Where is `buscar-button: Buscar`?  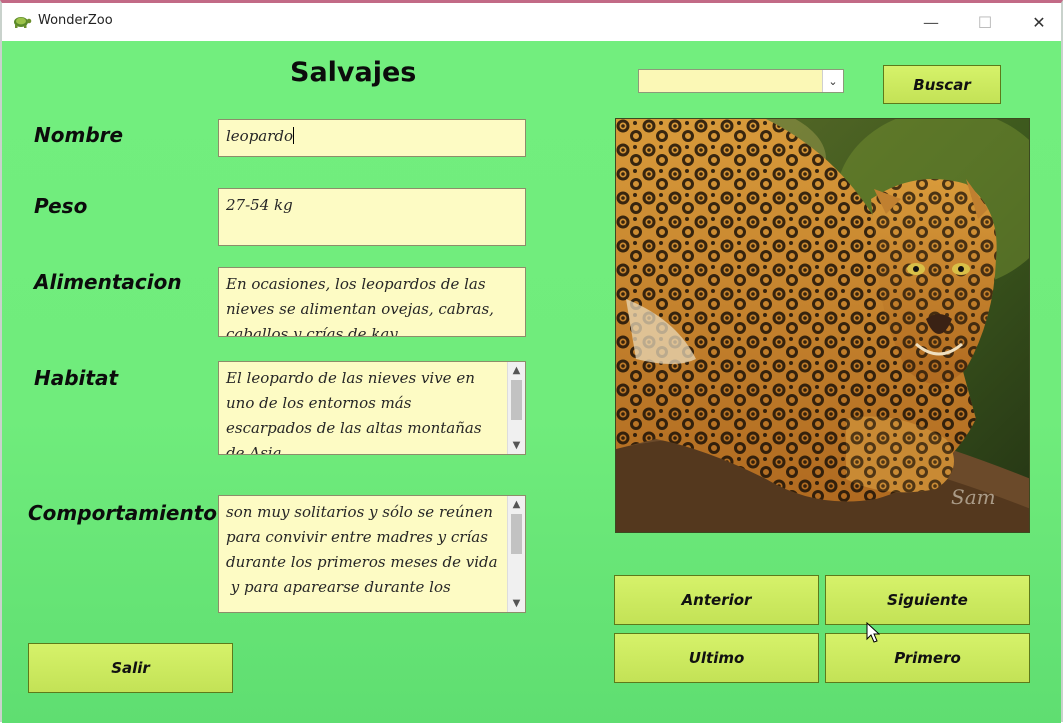
buscar-button: Buscar is located at coordinates (942, 84).